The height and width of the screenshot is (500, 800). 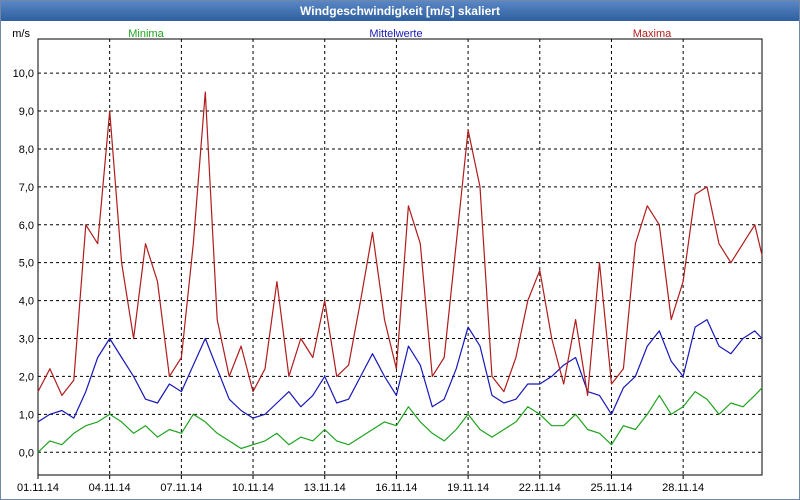 What do you see at coordinates (26, 453) in the screenshot?
I see `y-tick-label: 0,0` at bounding box center [26, 453].